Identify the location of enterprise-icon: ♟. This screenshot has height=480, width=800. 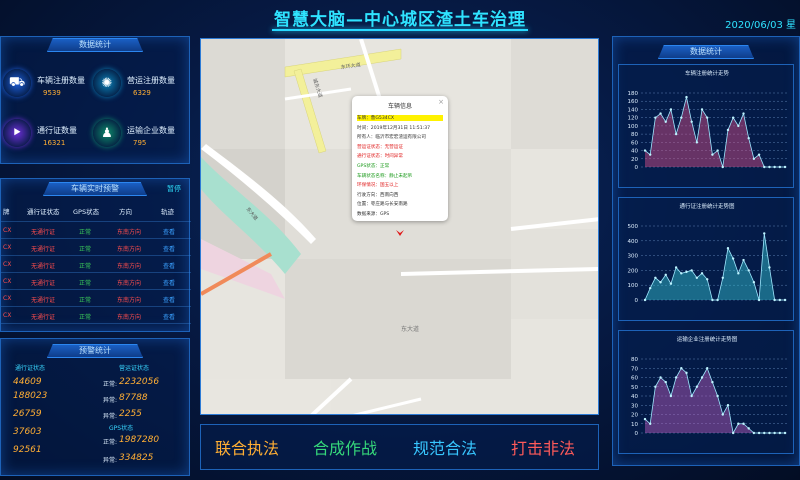
(107, 133).